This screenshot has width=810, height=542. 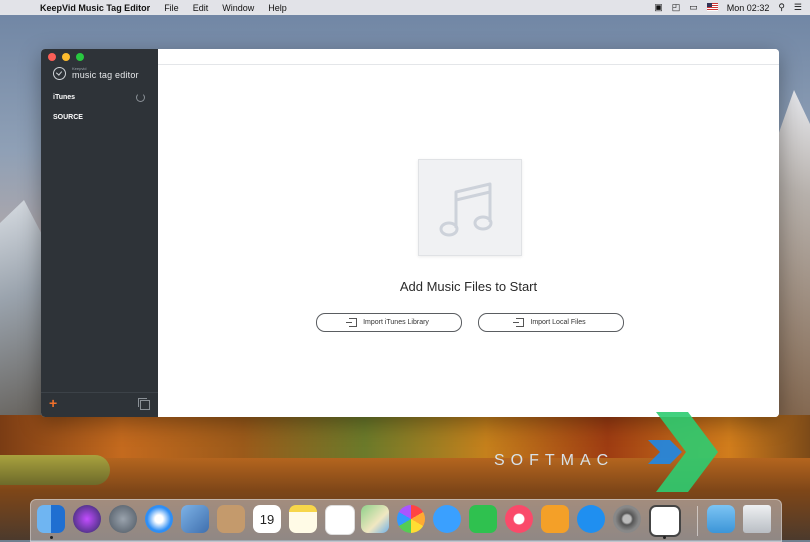 I want to click on menu-file: File, so click(x=171, y=8).